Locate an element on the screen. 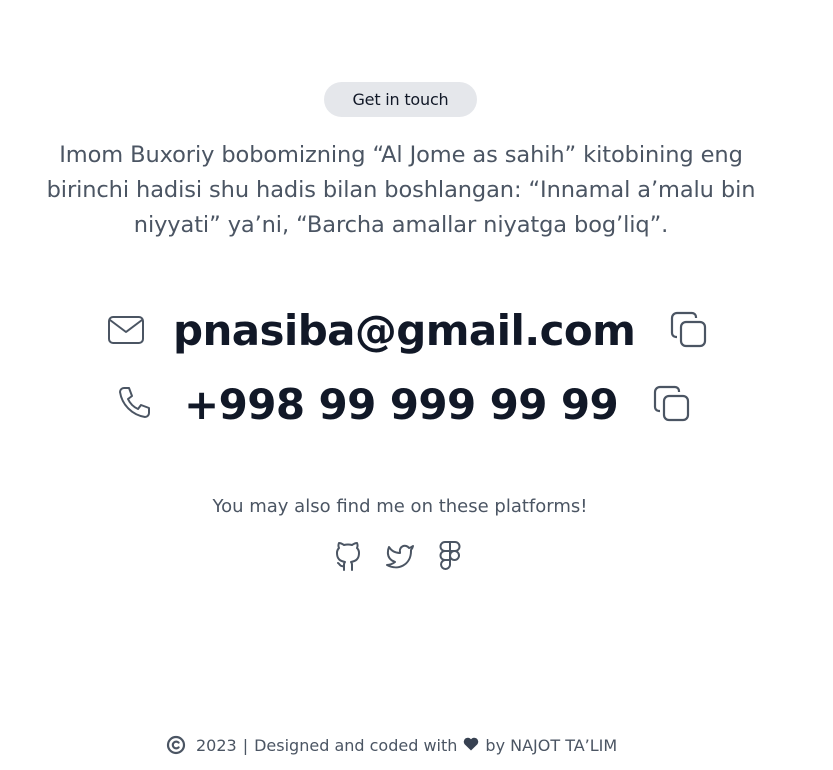 The image size is (833, 770). phone-row: +998 99 999 99 99 is located at coordinates (404, 404).